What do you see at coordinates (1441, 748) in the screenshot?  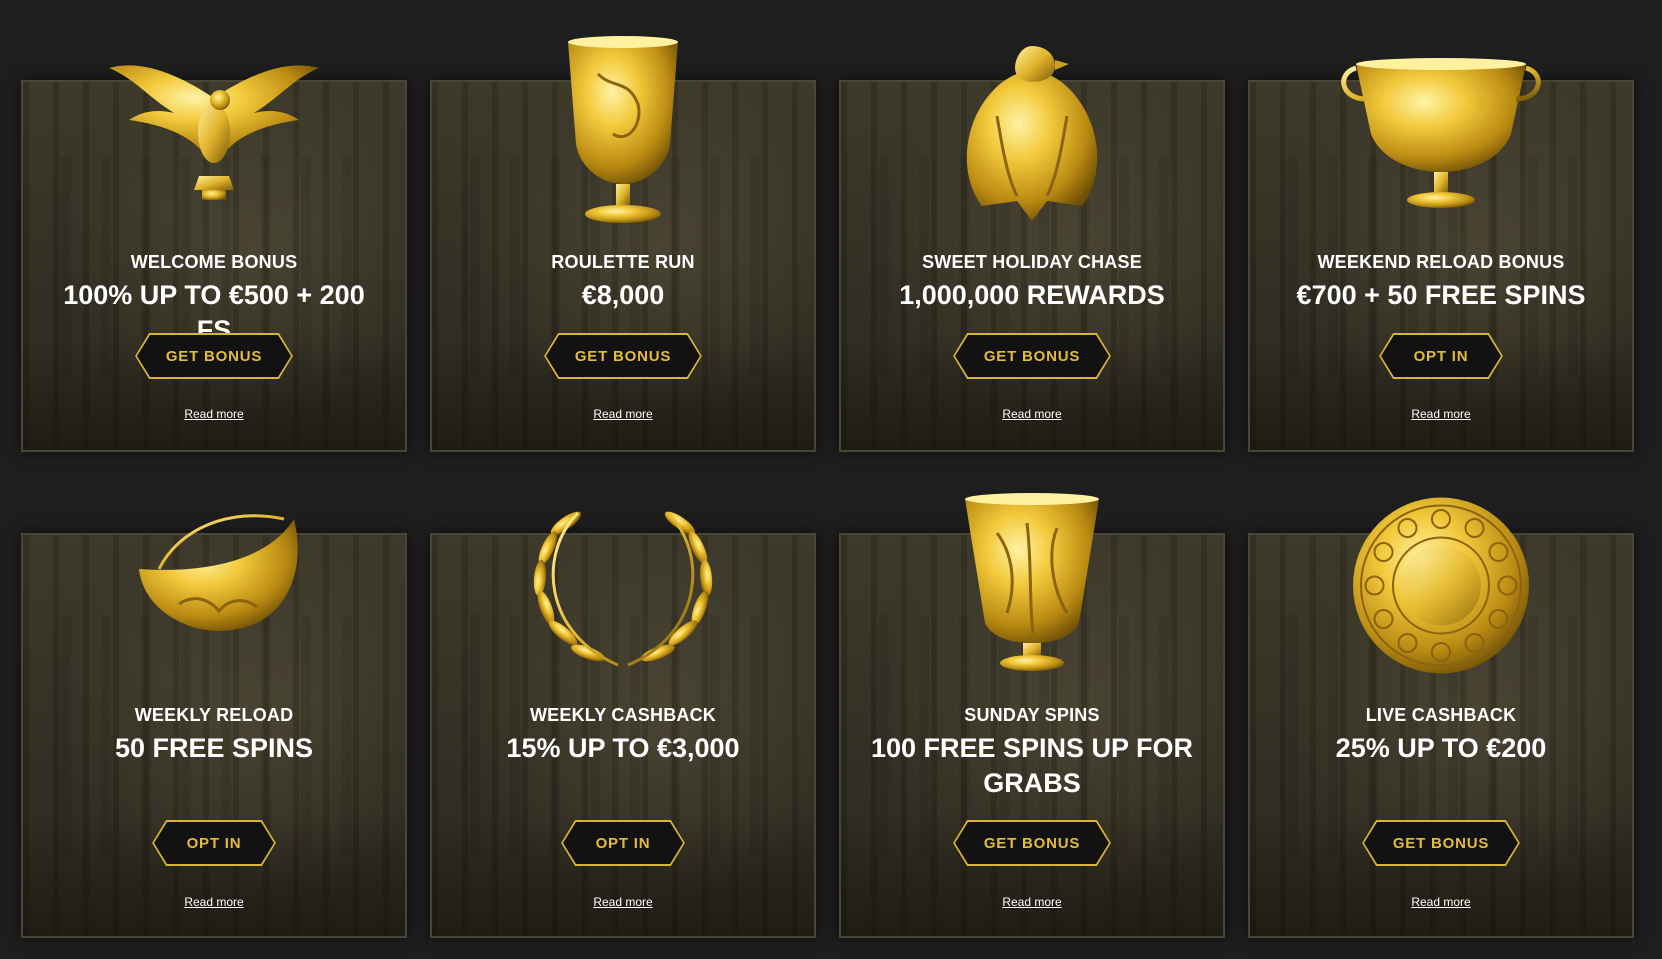 I see `promo-prize: 25% UP TO €200` at bounding box center [1441, 748].